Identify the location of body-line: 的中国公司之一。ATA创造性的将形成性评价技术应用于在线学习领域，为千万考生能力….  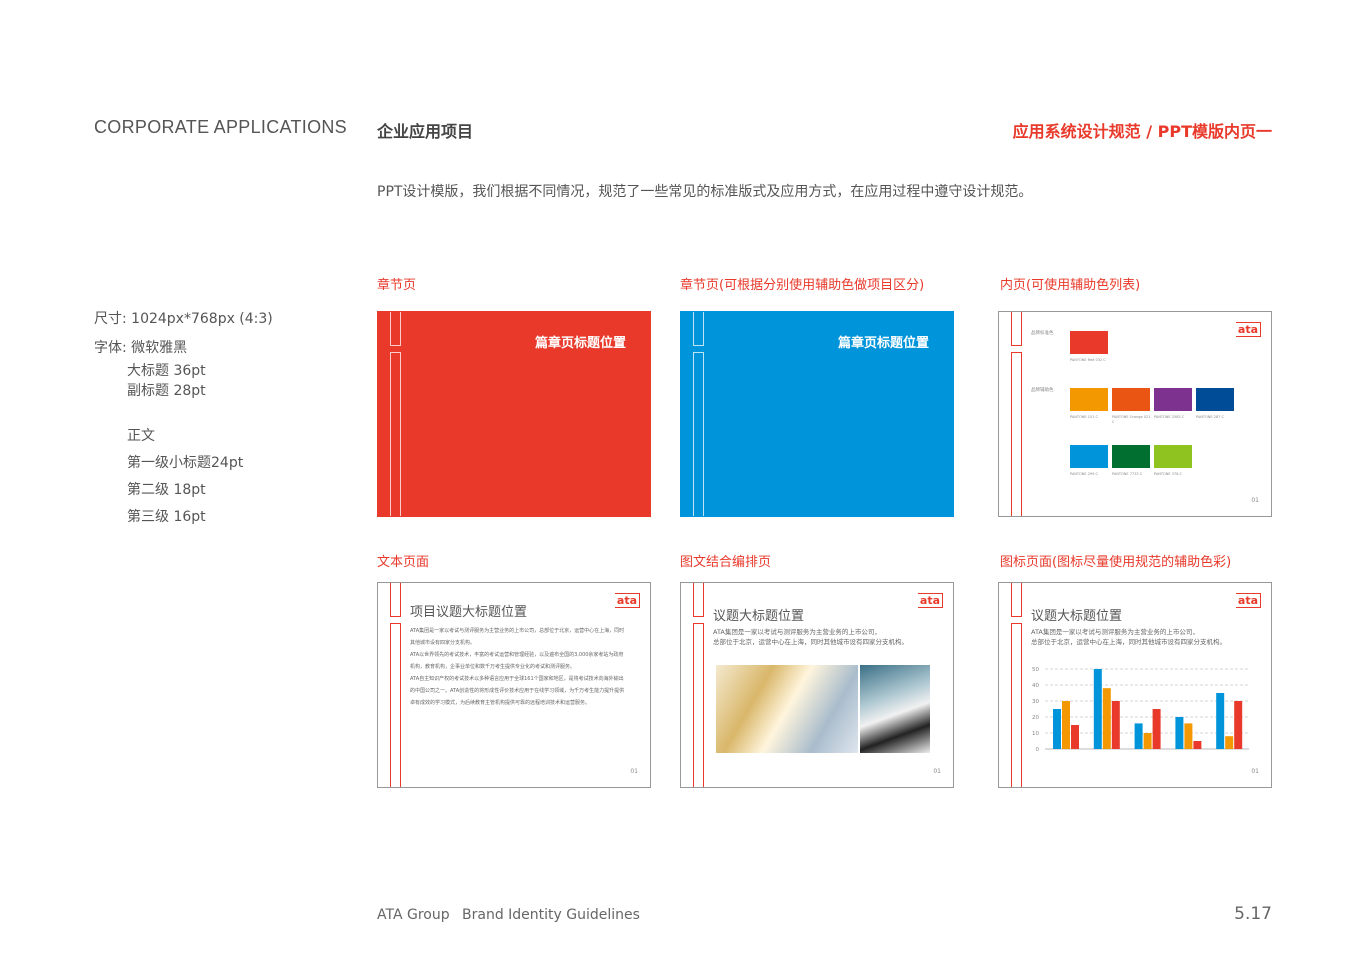
(517, 691).